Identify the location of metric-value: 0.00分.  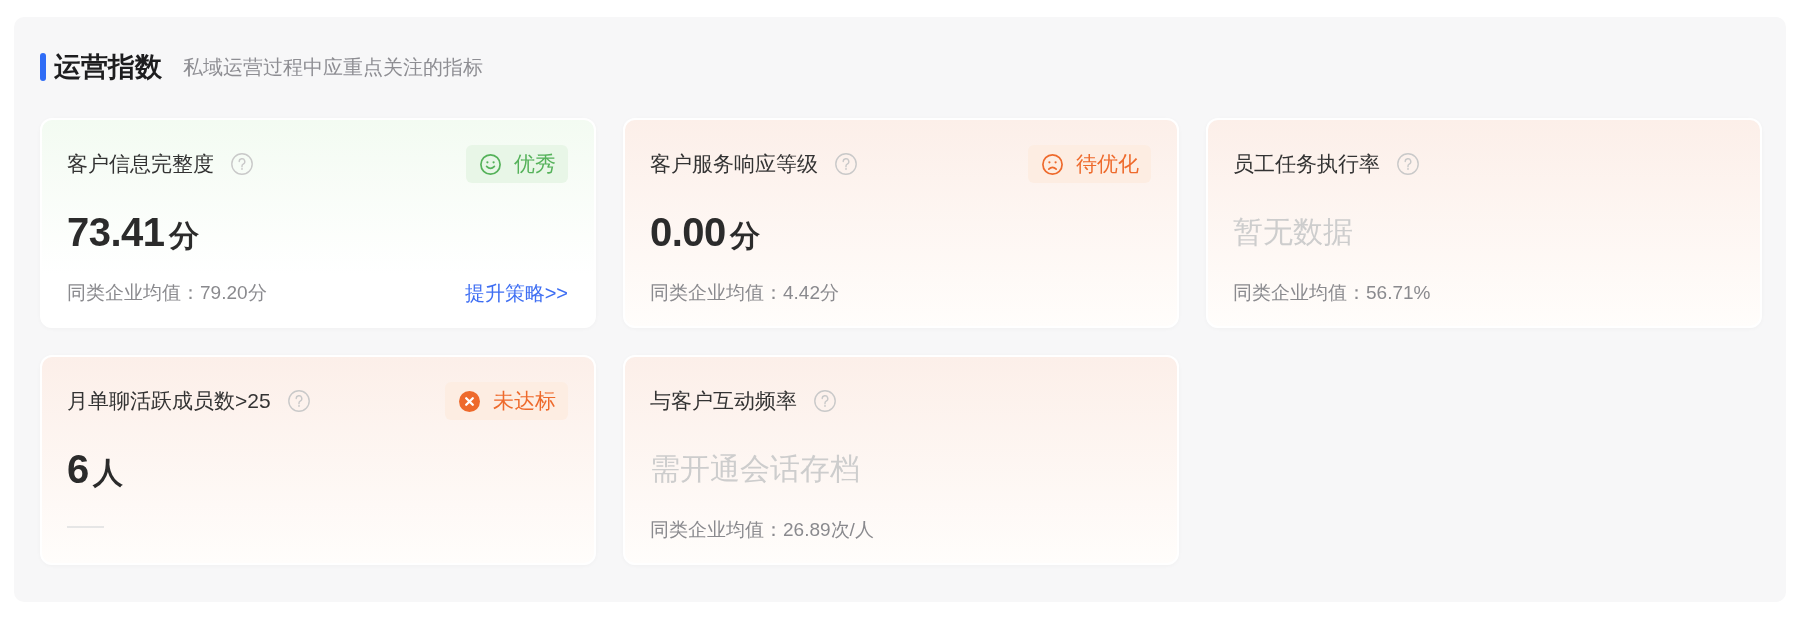
(705, 232).